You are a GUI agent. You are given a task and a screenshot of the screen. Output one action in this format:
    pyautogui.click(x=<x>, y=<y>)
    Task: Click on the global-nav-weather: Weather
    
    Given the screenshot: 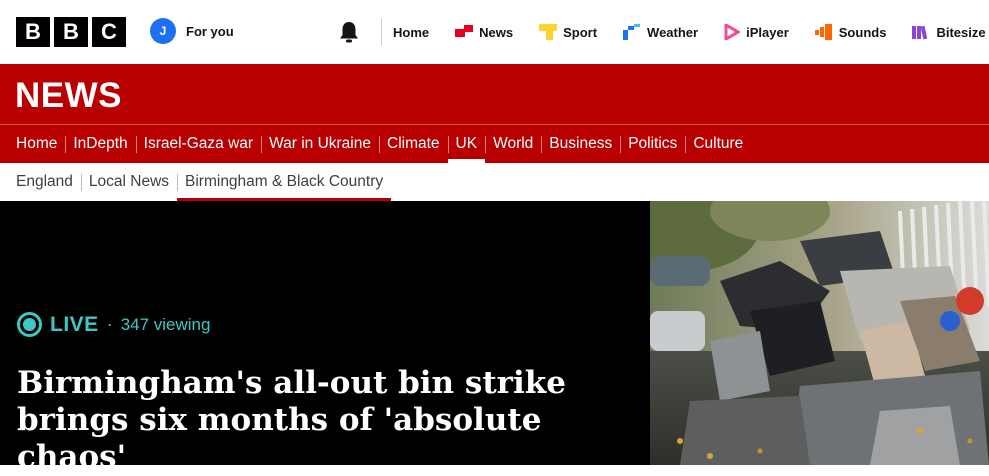 What is the action you would take?
    pyautogui.click(x=660, y=32)
    